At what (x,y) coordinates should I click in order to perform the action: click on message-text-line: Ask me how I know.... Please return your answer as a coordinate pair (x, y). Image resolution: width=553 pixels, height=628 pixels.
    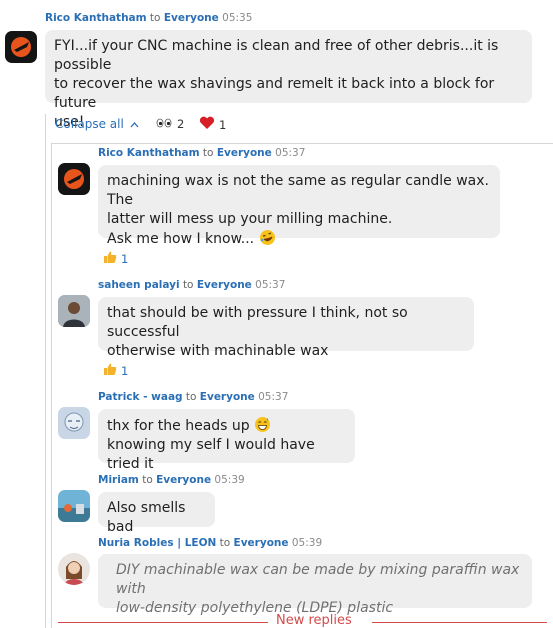
    Looking at the image, I should click on (181, 239).